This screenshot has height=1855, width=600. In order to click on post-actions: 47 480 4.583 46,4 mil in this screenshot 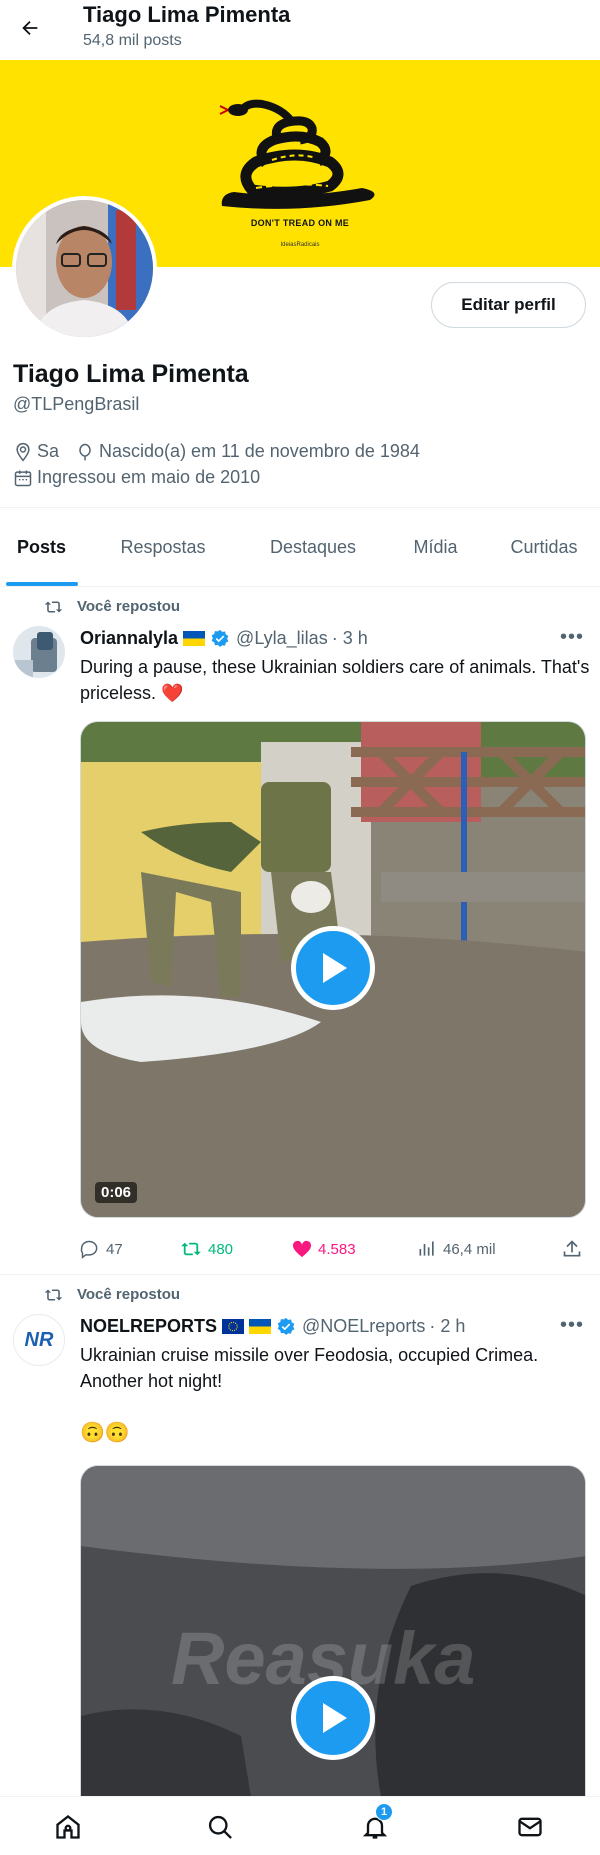, I will do `click(333, 1249)`.